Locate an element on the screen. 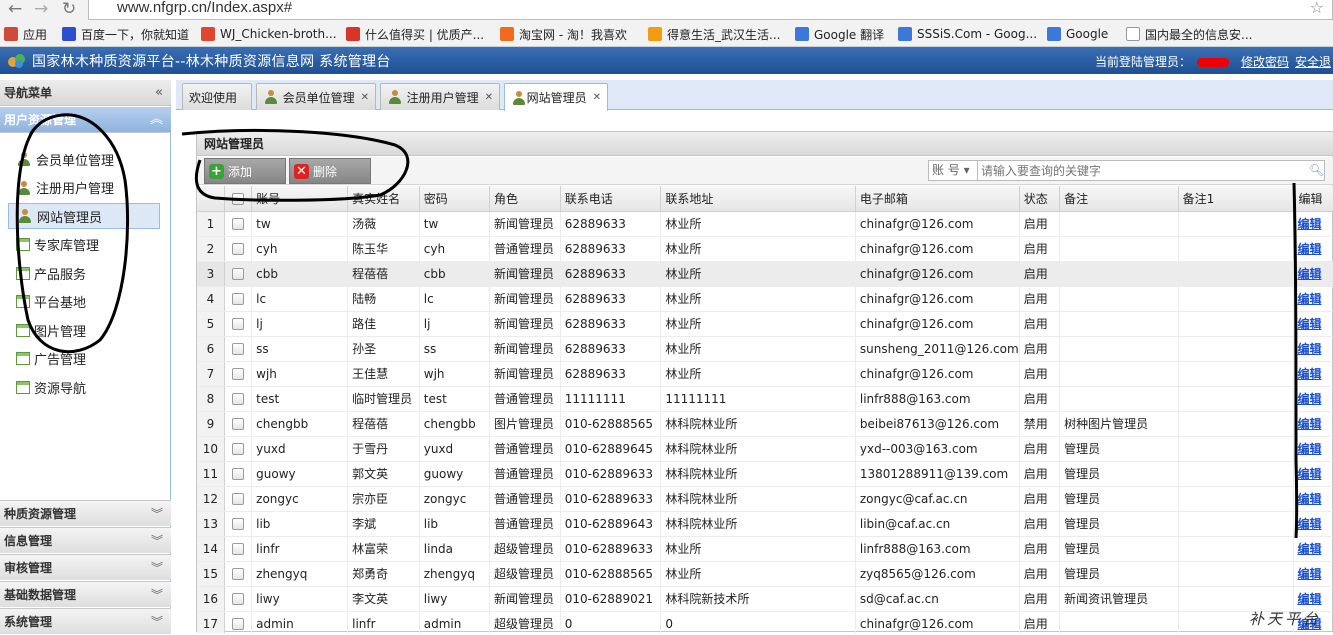 The image size is (1333, 635). sidebar-item: 平台基地 is located at coordinates (84, 302).